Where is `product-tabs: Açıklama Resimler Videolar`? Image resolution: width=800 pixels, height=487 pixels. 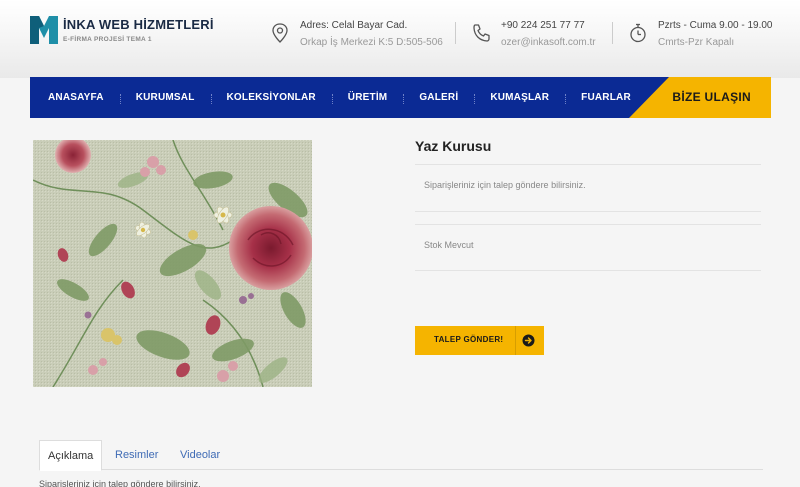
product-tabs: Açıklama Resimler Videolar is located at coordinates (401, 455).